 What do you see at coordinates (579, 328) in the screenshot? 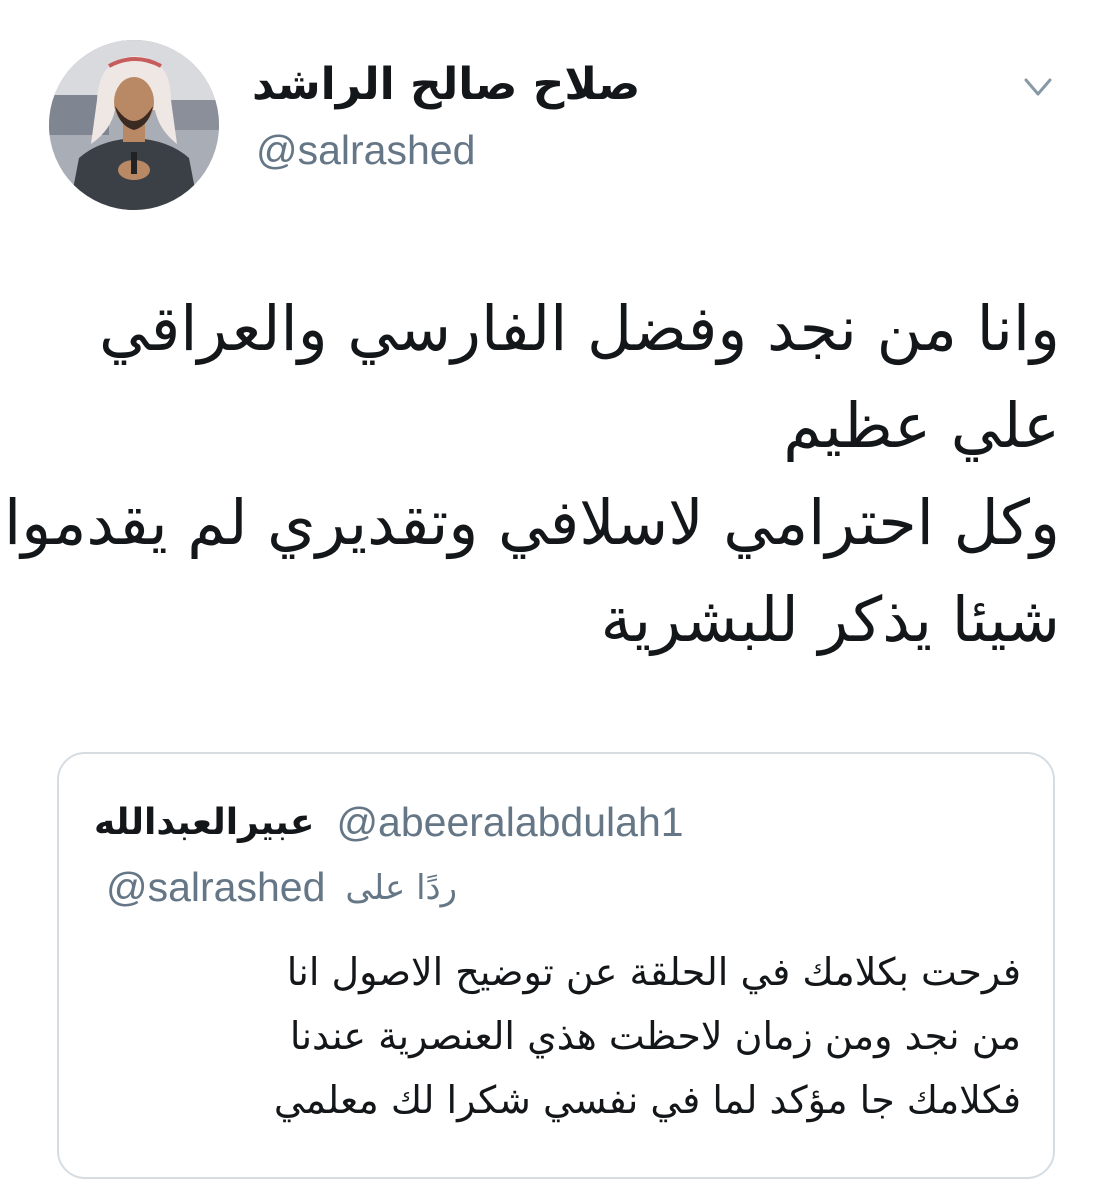
I see `tweet-text-line: وانا من نجد وفضل الفارسي والعراقي` at bounding box center [579, 328].